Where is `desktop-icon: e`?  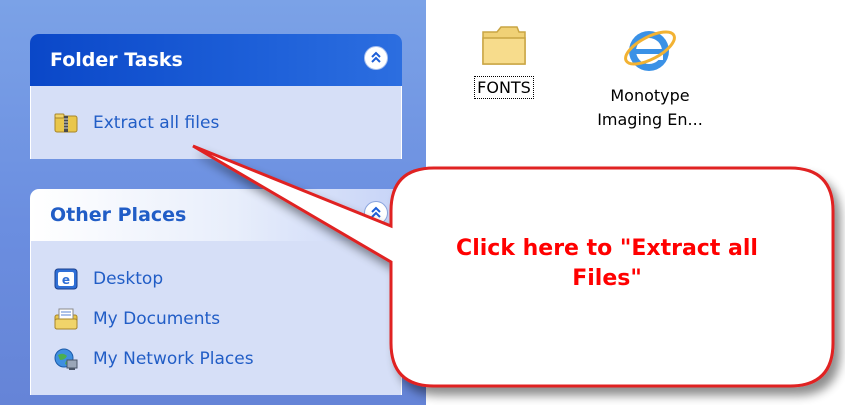 desktop-icon: e is located at coordinates (66, 279).